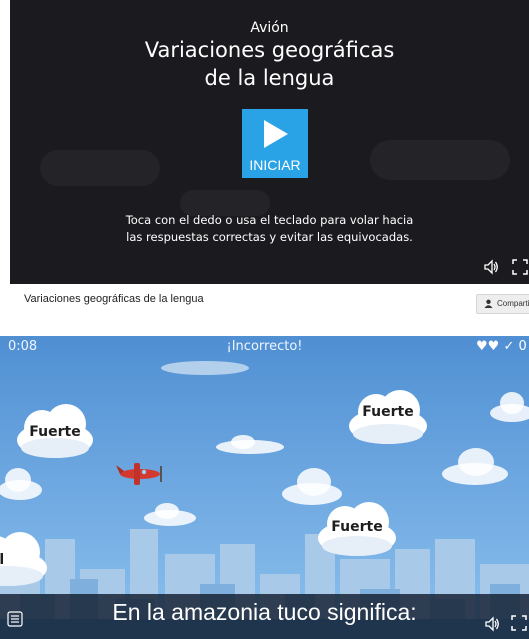 This screenshot has width=529, height=639. Describe the element at coordinates (269, 50) in the screenshot. I see `activity-title-line1: Variaciones geográficas` at that location.